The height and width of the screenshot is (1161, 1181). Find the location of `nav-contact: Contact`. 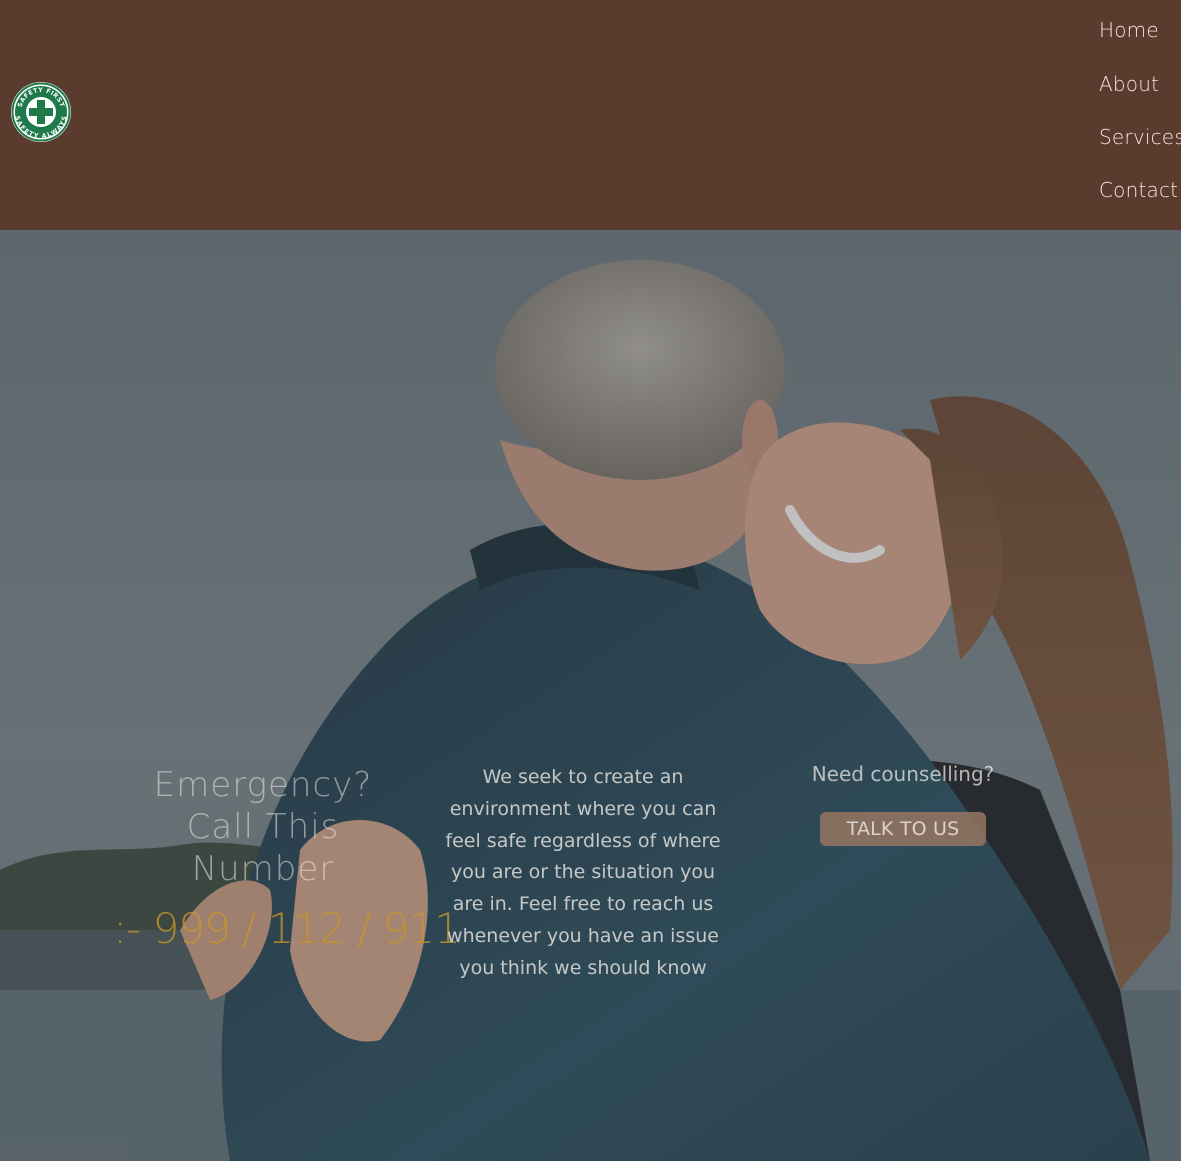

nav-contact: Contact is located at coordinates (1138, 190).